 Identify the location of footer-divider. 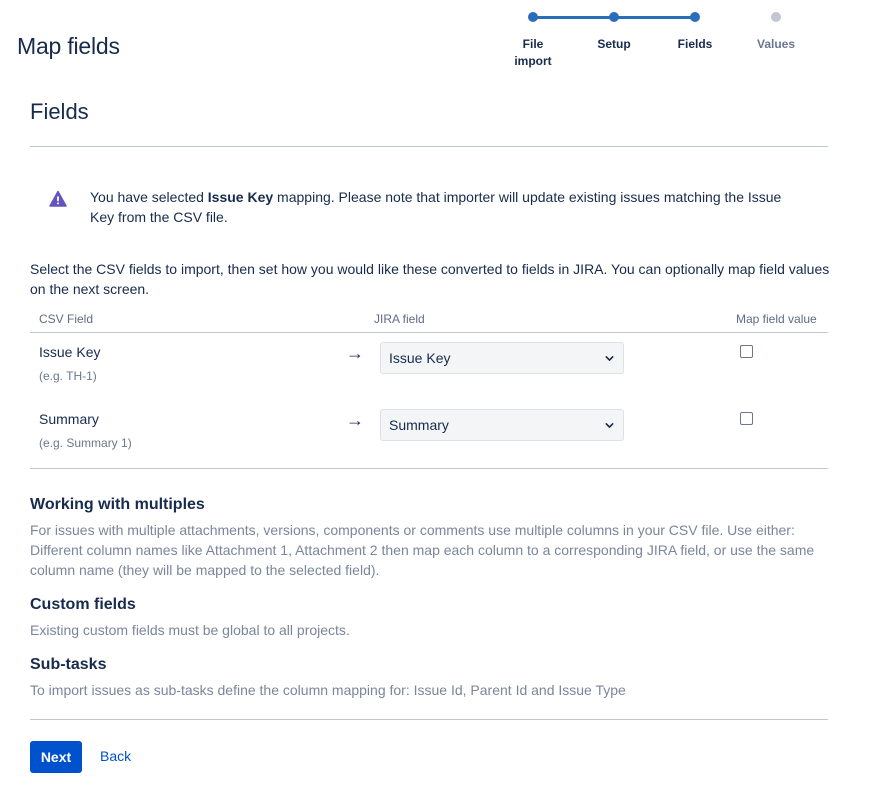
(429, 719).